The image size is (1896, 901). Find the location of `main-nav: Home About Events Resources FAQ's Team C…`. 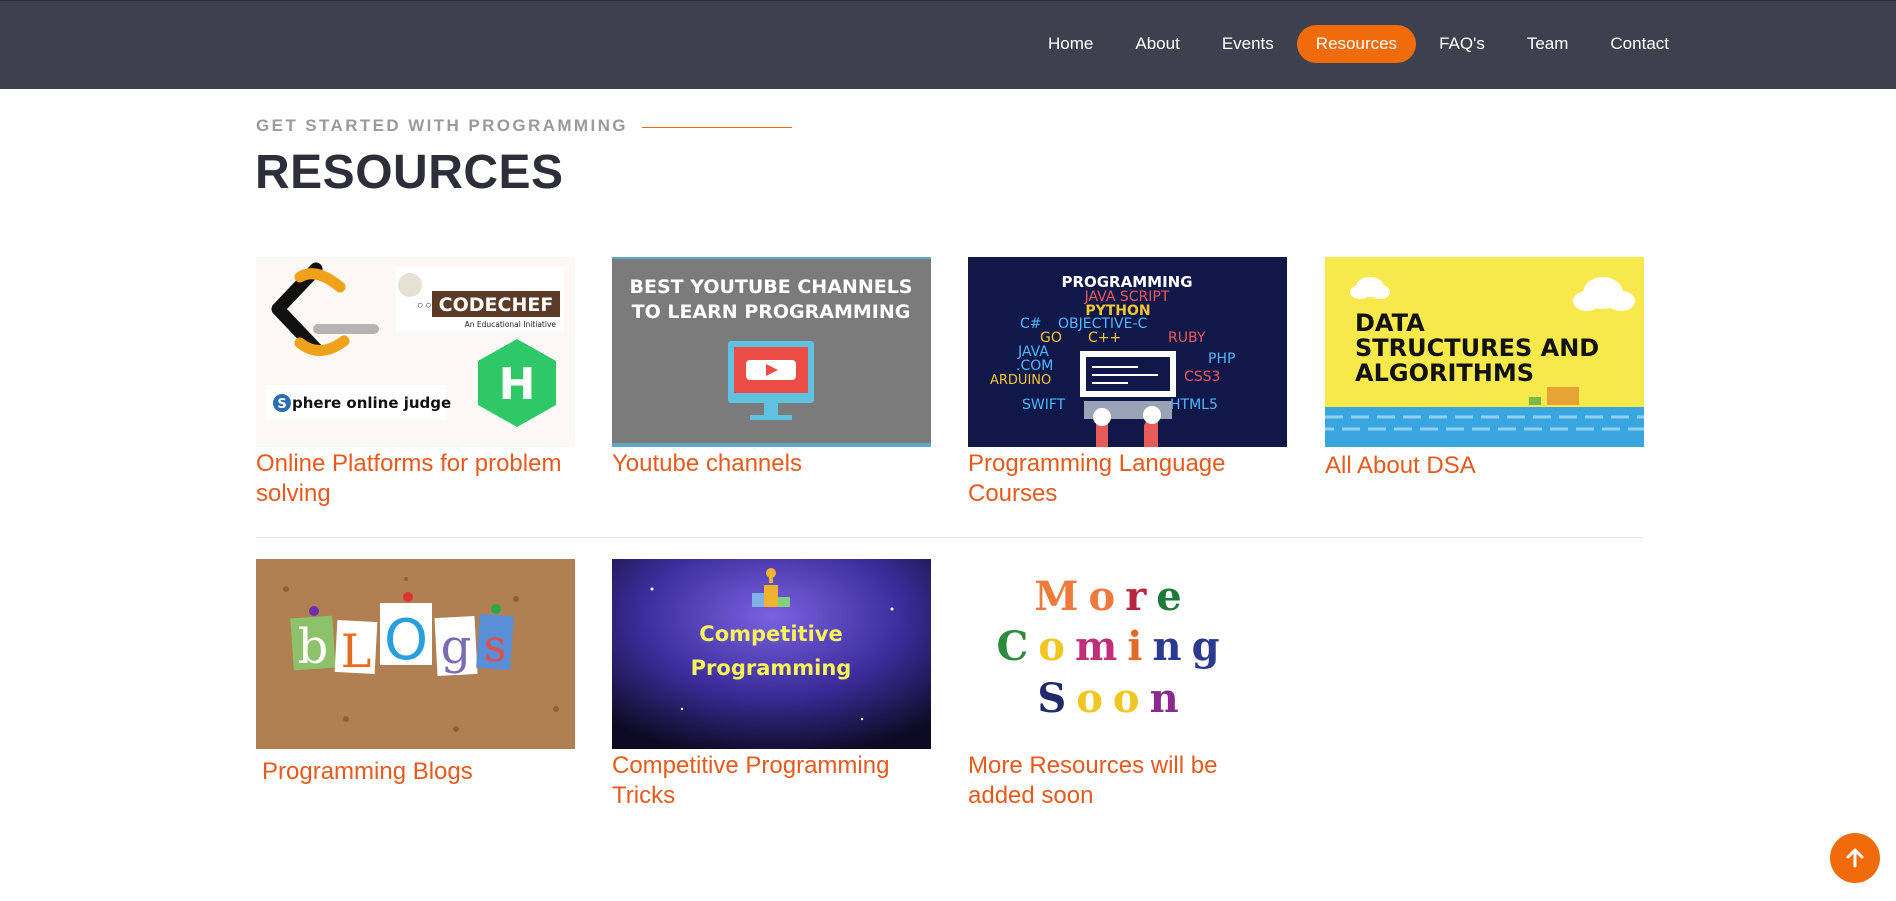

main-nav: Home About Events Resources FAQ's Team C… is located at coordinates (1358, 44).